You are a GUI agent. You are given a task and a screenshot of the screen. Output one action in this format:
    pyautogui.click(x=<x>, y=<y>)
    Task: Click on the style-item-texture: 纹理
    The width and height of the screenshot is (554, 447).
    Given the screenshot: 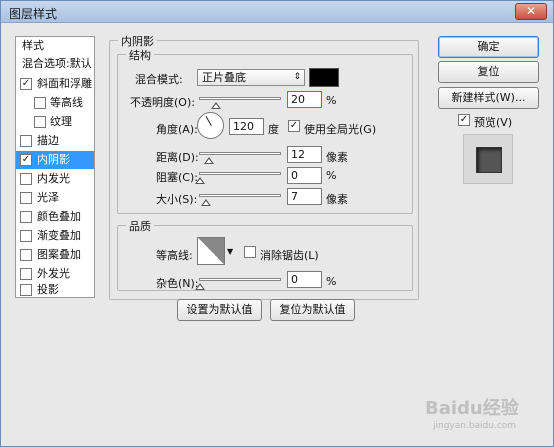 What is the action you would take?
    pyautogui.click(x=55, y=122)
    